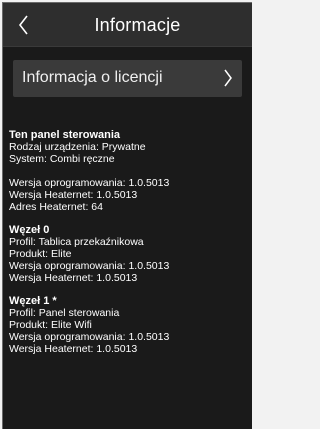 The width and height of the screenshot is (320, 429). I want to click on chevron-left-icon, so click(23, 25).